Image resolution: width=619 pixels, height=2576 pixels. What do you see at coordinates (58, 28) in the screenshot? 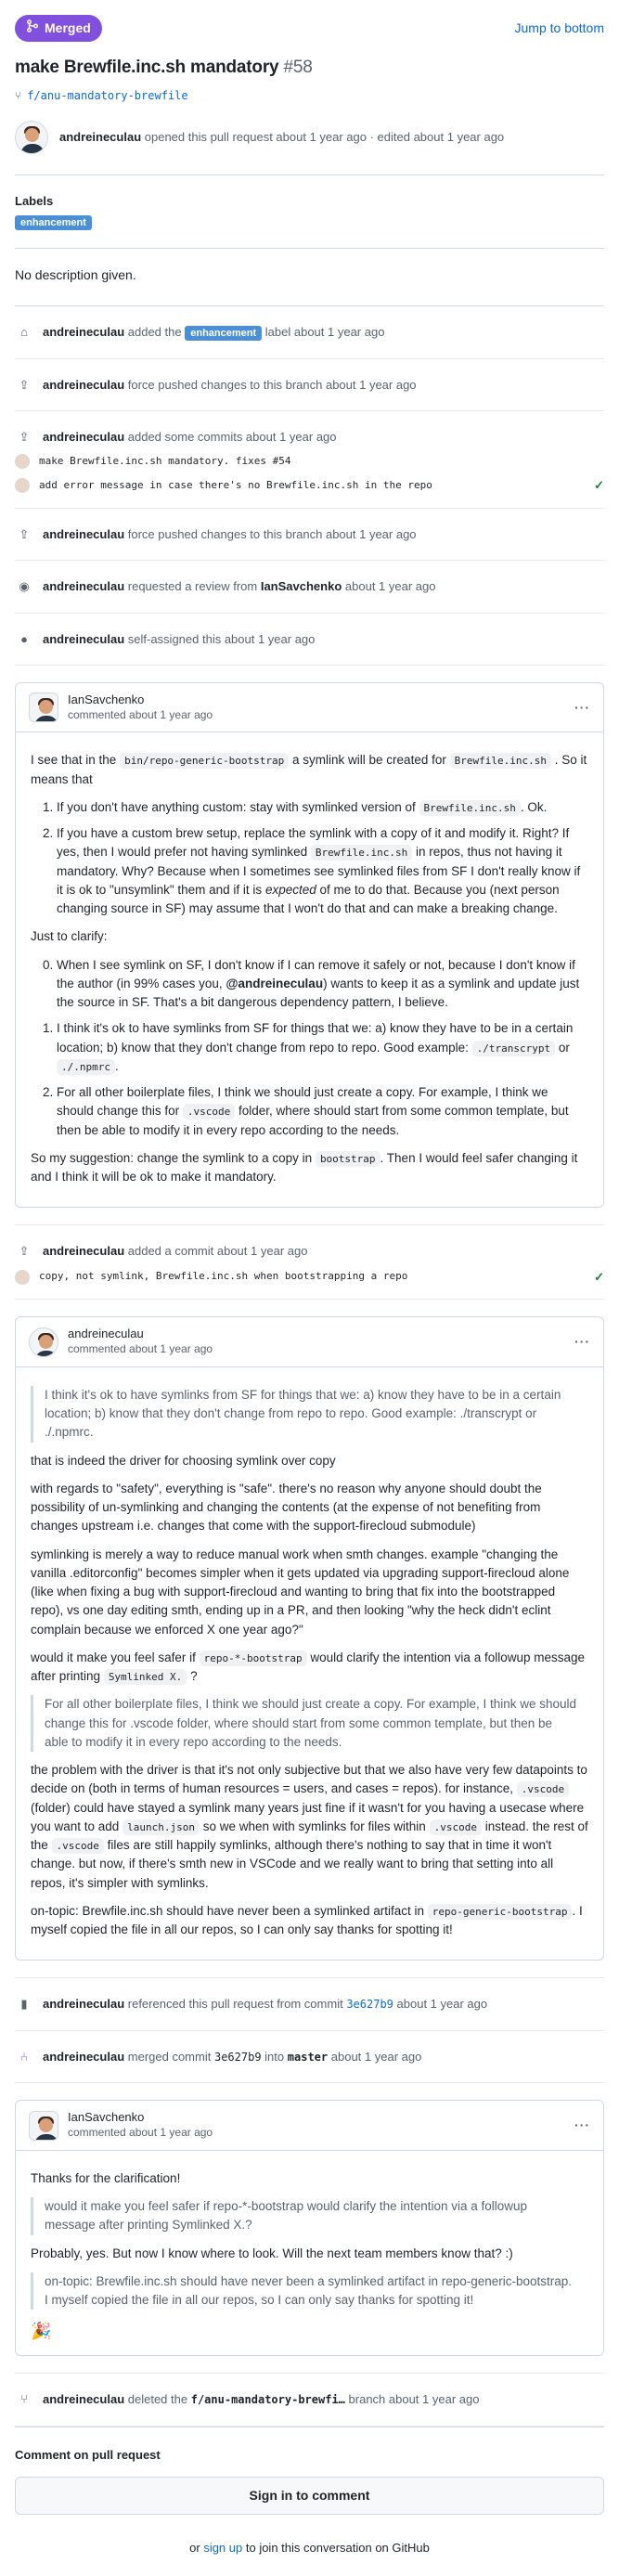
I see `merged-badge: Merged` at bounding box center [58, 28].